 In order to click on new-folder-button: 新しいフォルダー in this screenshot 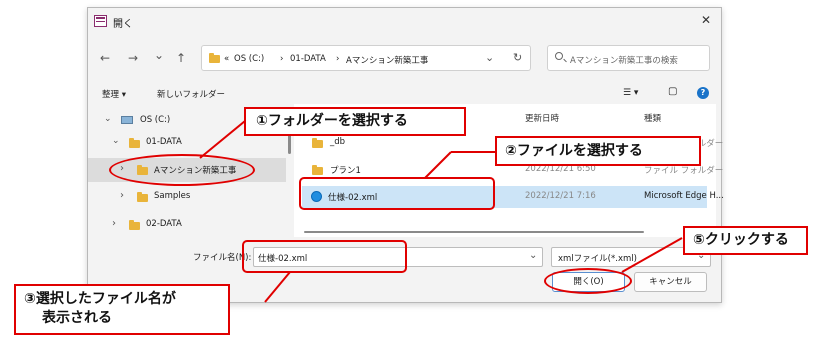, I will do `click(191, 94)`.